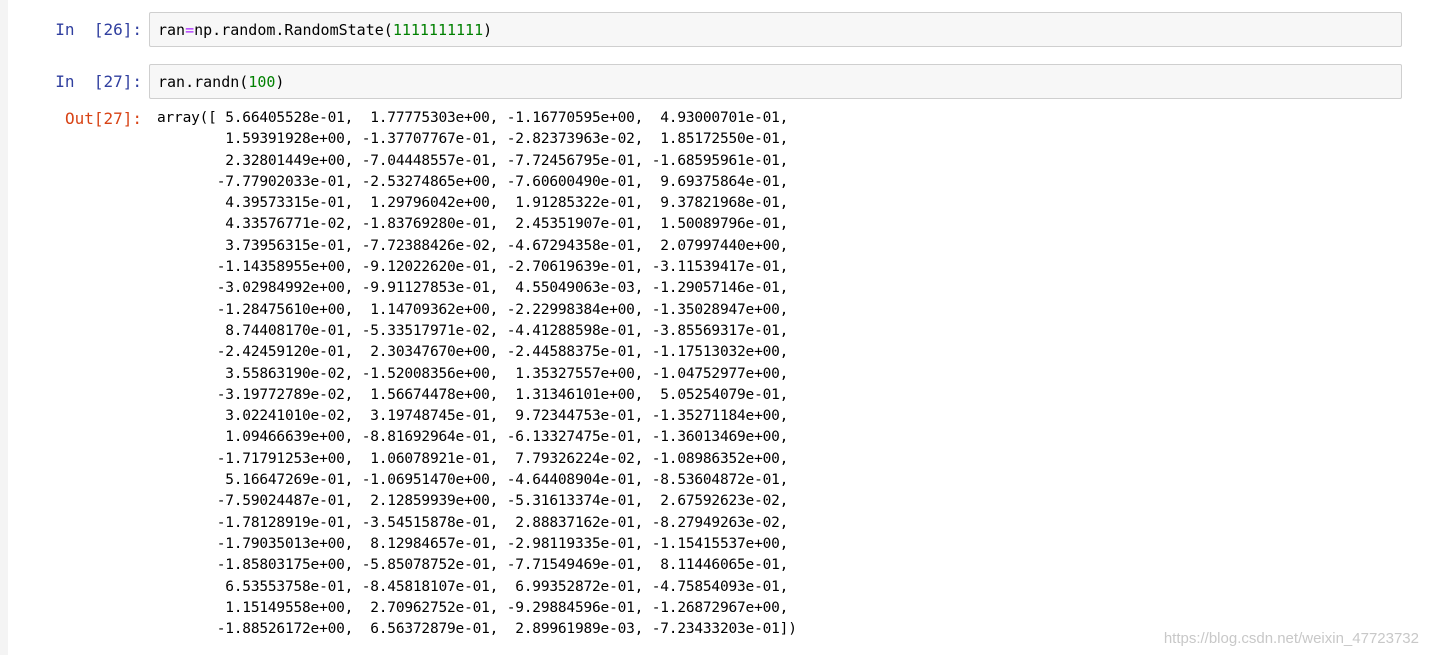  What do you see at coordinates (1291, 638) in the screenshot?
I see `watermark-text: https://blog.csdn.net/weixin_47723732` at bounding box center [1291, 638].